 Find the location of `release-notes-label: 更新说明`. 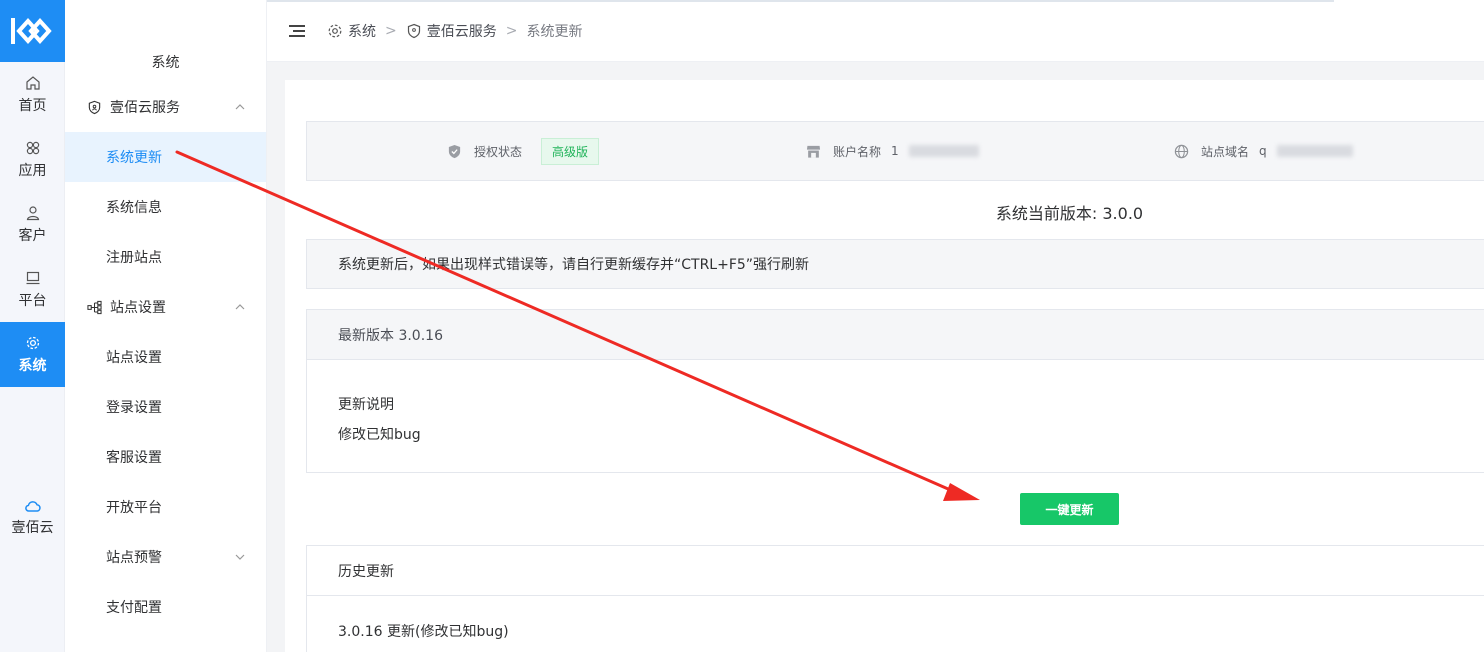

release-notes-label: 更新说明 is located at coordinates (366, 405).